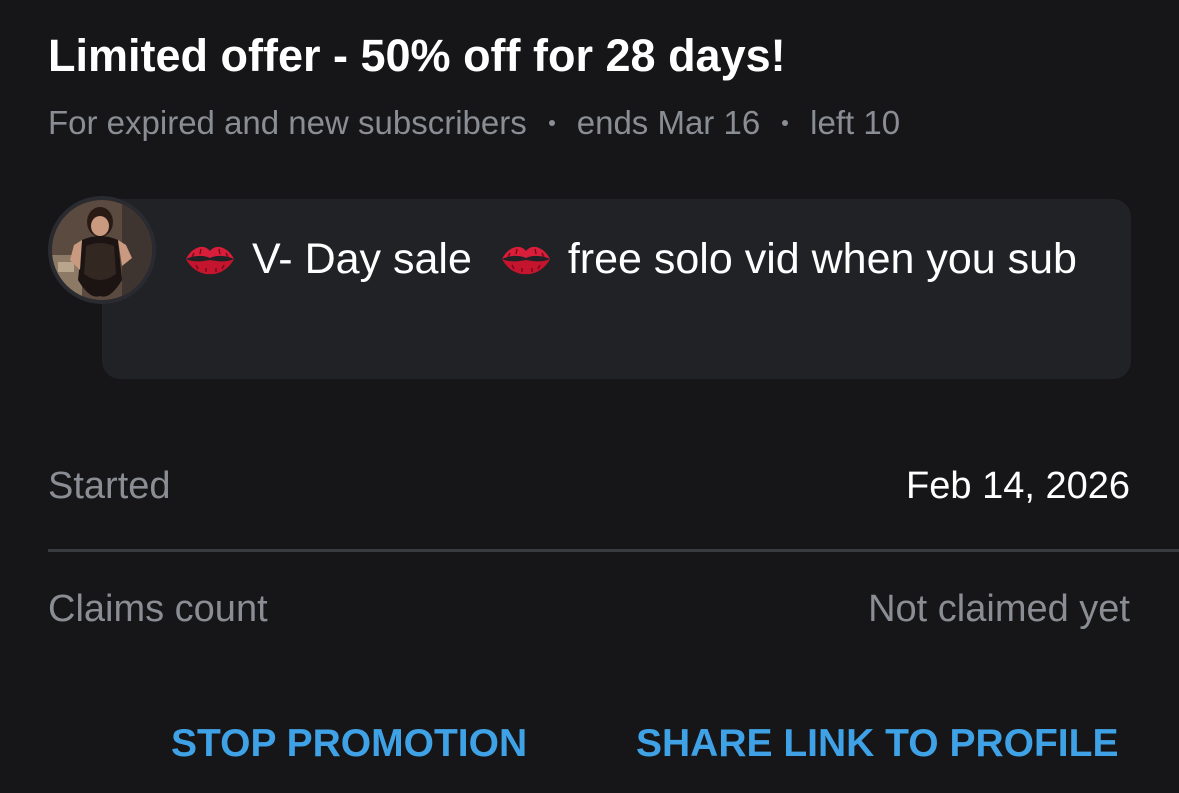 The width and height of the screenshot is (1179, 793). I want to click on promo-title: Limited offer - 50% off for 28 days!, so click(417, 55).